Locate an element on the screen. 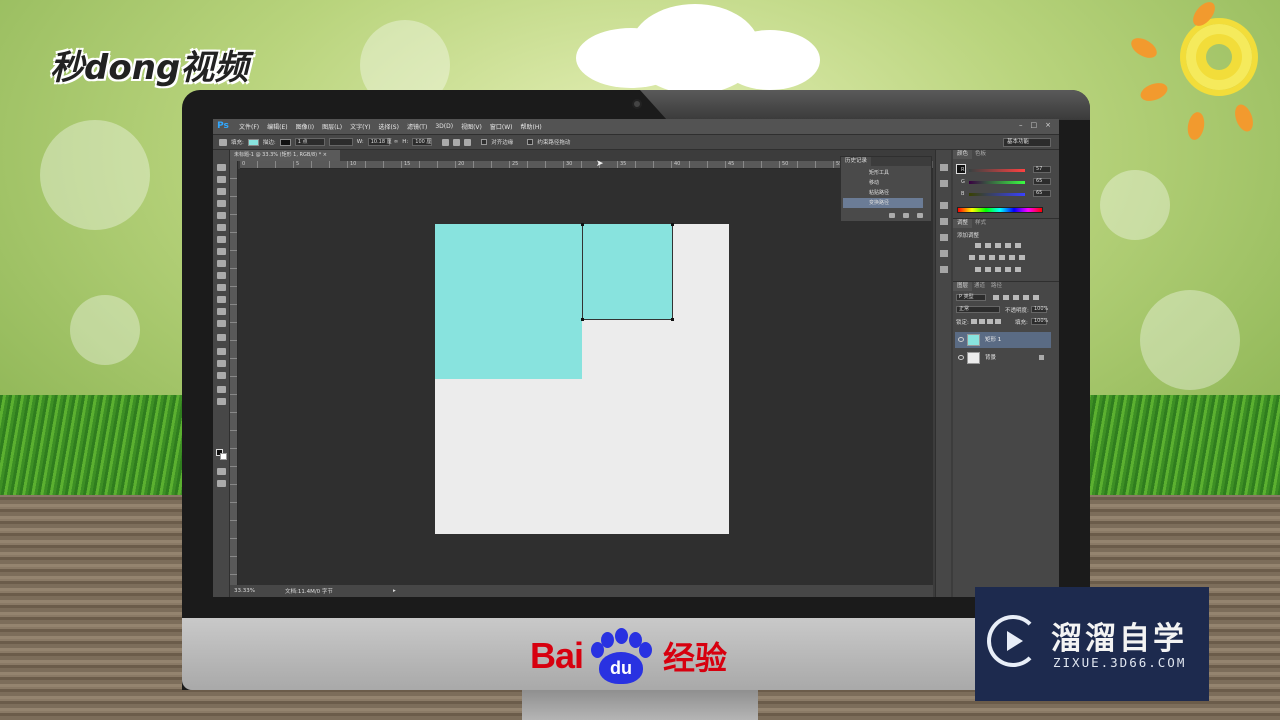 This screenshot has width=1280, height=720. channel-mixer-icon is located at coordinates (1012, 257).